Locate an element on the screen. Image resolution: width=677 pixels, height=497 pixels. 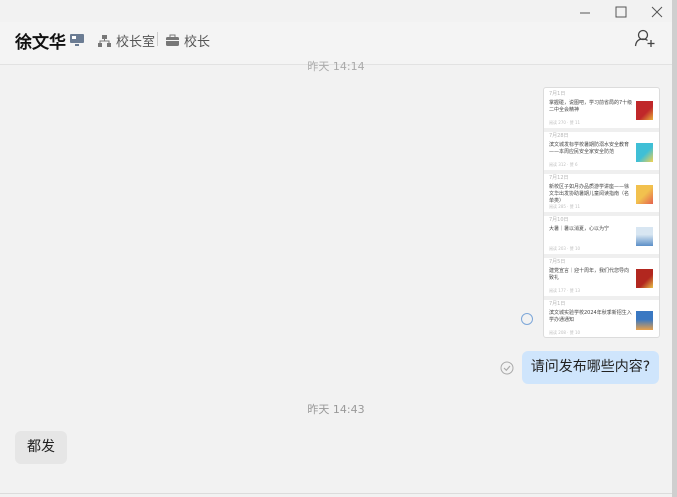
role-info: 校长 is located at coordinates (187, 40).